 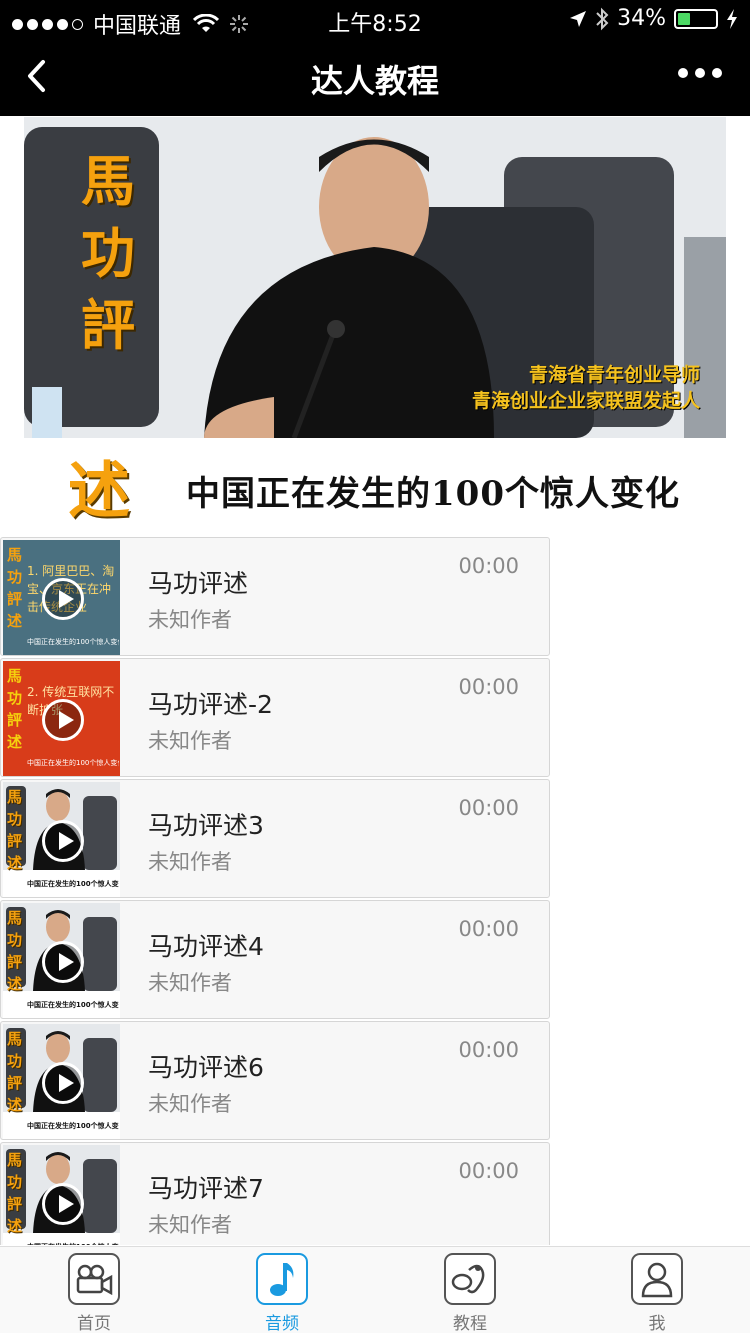 I want to click on charging-bolt-icon, so click(x=732, y=18).